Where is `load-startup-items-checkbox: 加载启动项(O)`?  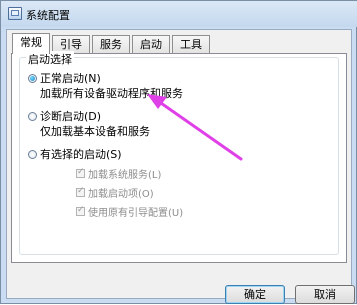
load-startup-items-checkbox: 加载启动项(O) is located at coordinates (115, 192).